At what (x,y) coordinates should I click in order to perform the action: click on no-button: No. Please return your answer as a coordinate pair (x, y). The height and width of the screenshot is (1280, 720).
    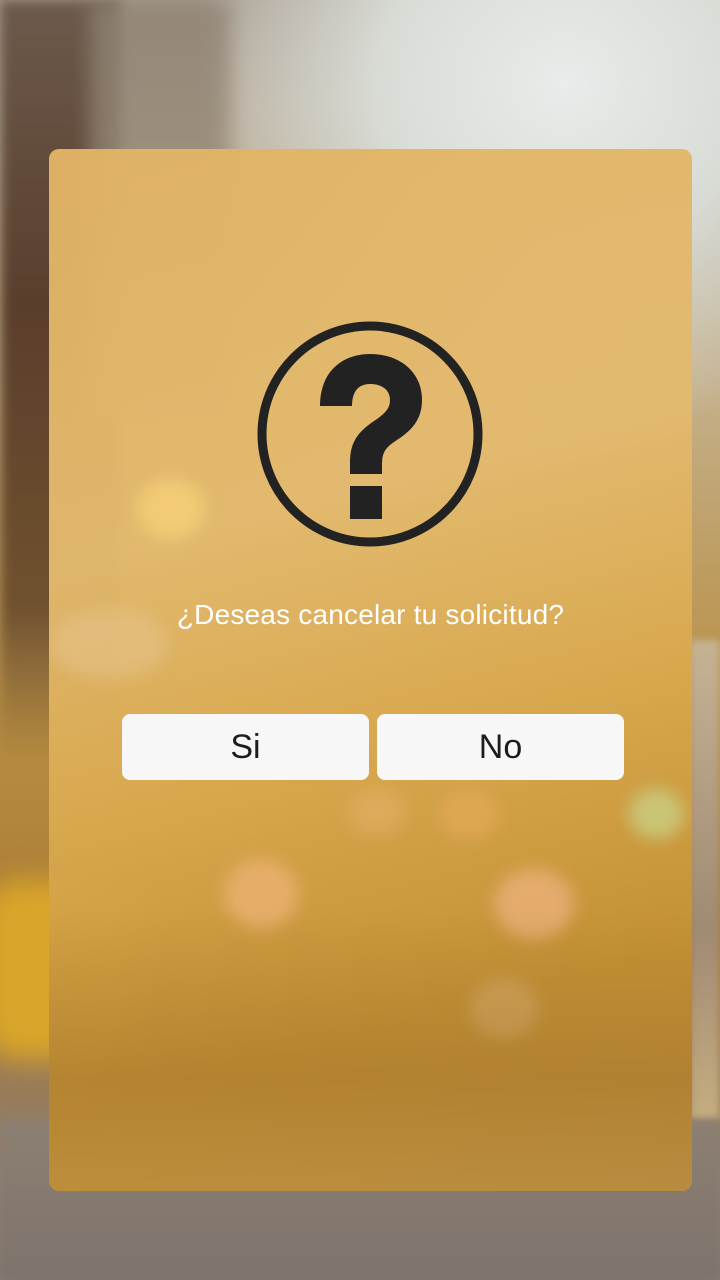
    Looking at the image, I should click on (500, 747).